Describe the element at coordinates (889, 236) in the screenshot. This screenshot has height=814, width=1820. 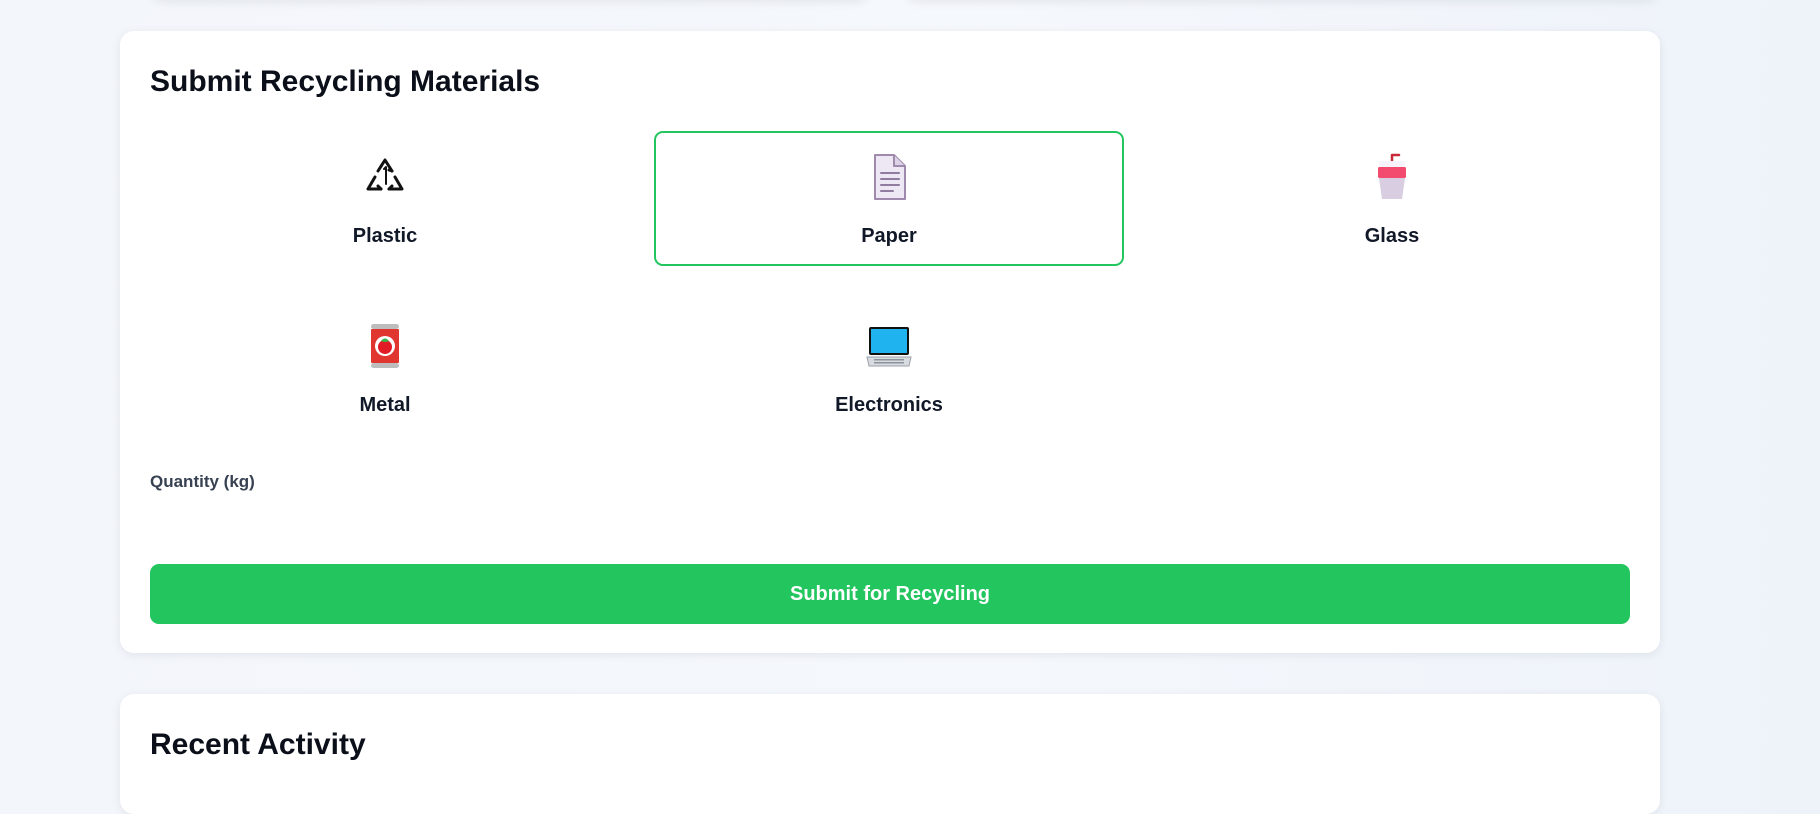
I see `material-label: Paper` at that location.